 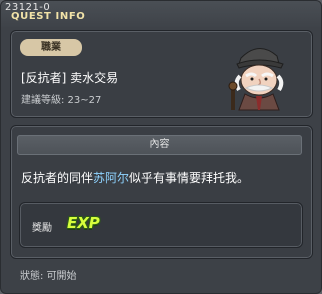 I want to click on quest-status: 狀態: 可開始, so click(x=48, y=276).